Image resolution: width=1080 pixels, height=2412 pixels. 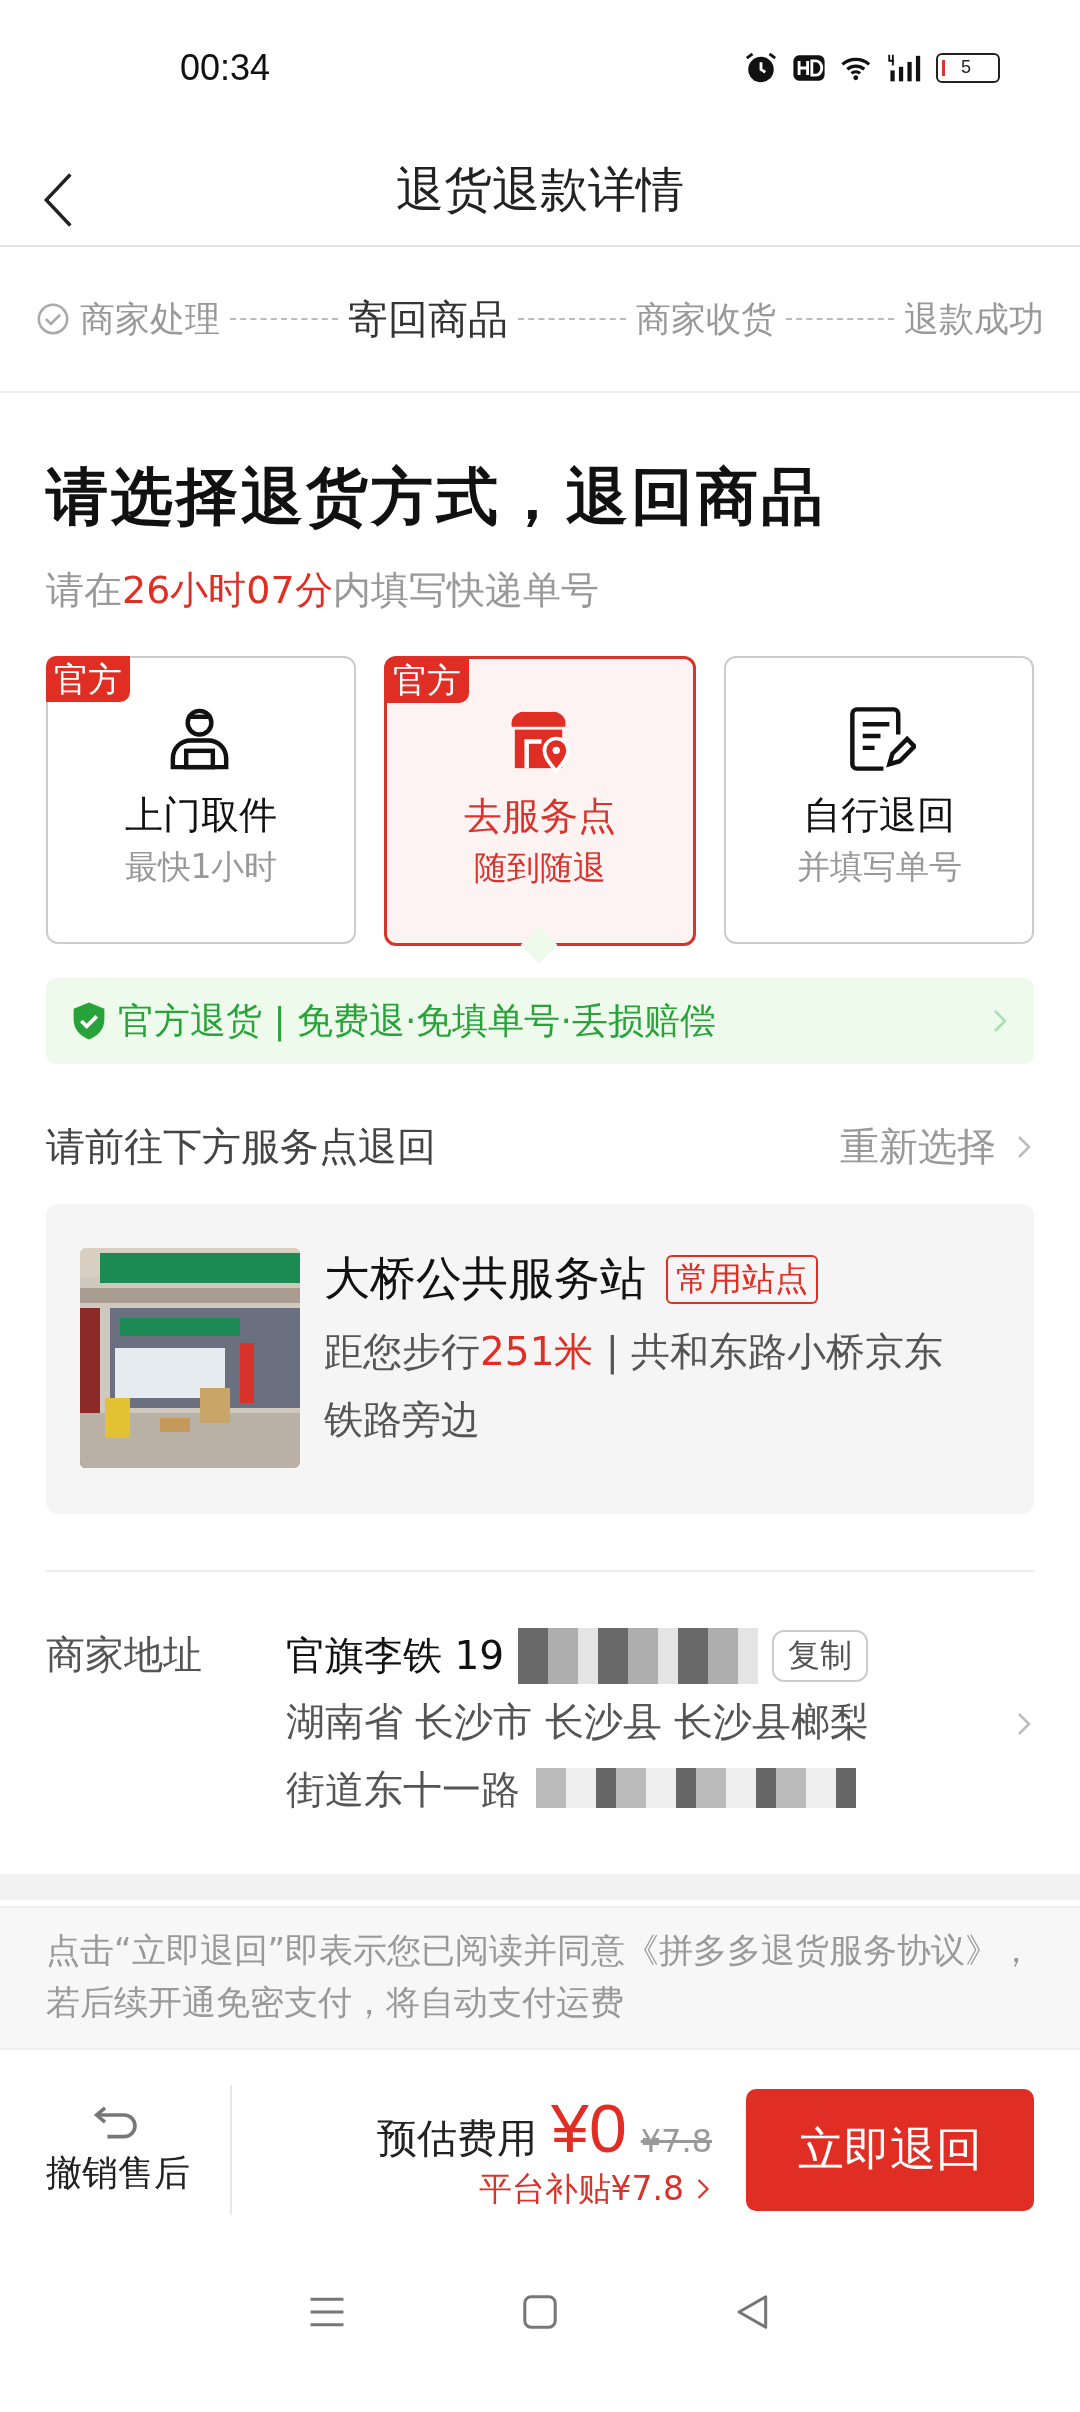 I want to click on cancel-after-sale-button: 撤销售后, so click(x=139, y=2150).